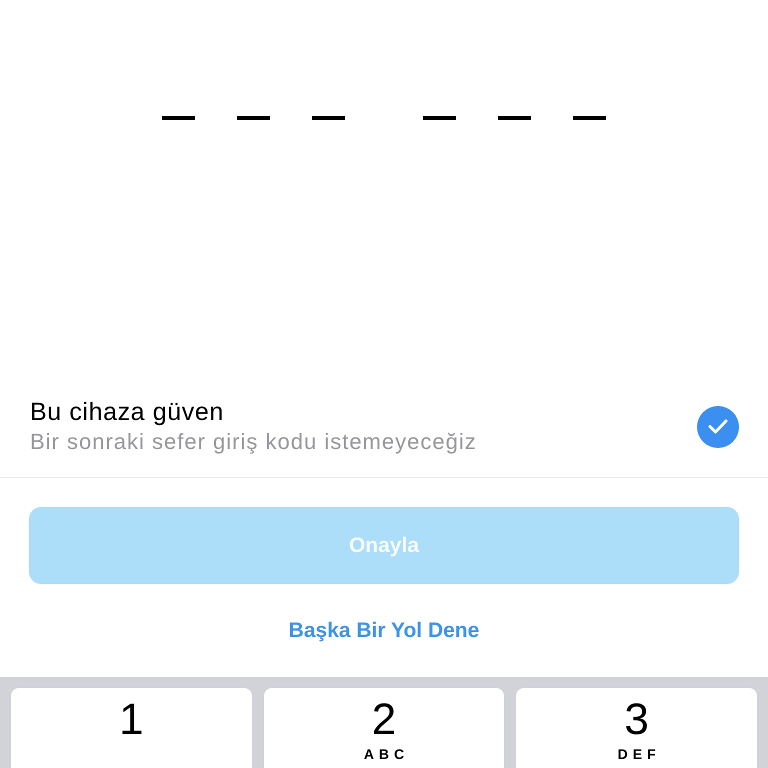  What do you see at coordinates (253, 442) in the screenshot?
I see `trust-device-subtitle: Bir sonraki sefer giriş kodu istemeyeceğiz` at bounding box center [253, 442].